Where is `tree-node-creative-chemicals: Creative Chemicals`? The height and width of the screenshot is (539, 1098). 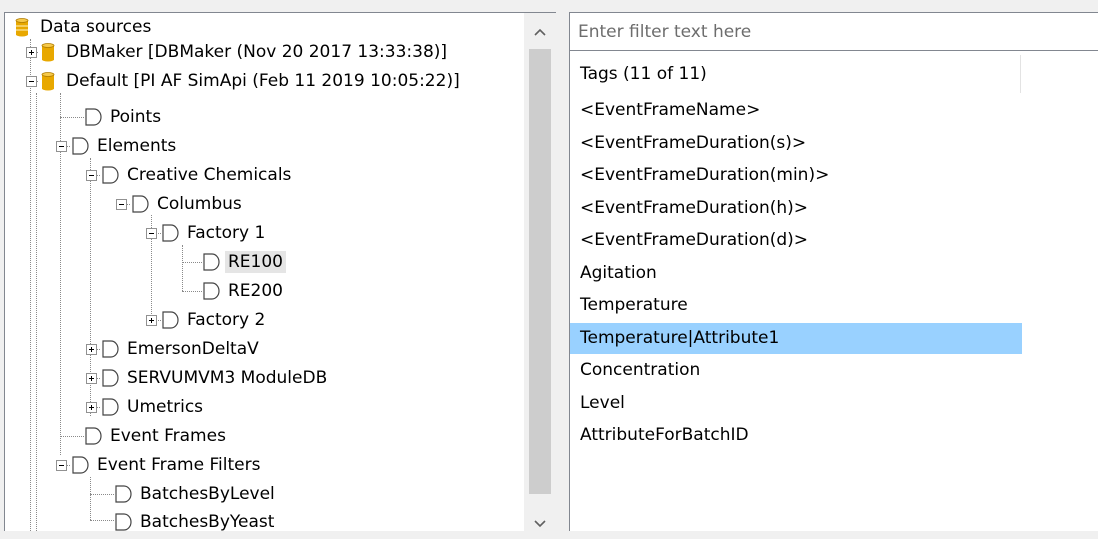
tree-node-creative-chemicals: Creative Chemicals is located at coordinates (197, 175).